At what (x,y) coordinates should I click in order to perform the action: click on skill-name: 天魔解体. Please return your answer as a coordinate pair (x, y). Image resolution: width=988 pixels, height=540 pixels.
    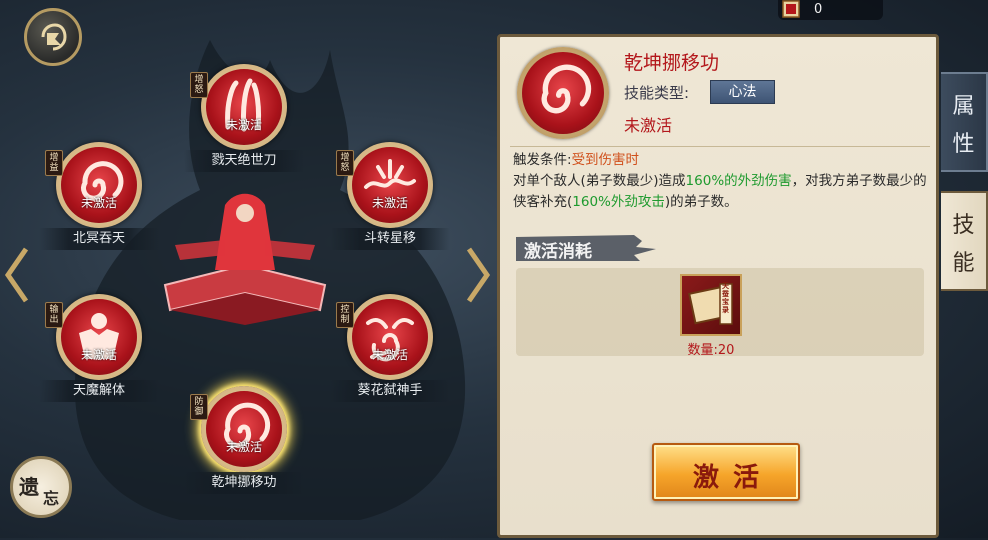
    Looking at the image, I should click on (99, 391).